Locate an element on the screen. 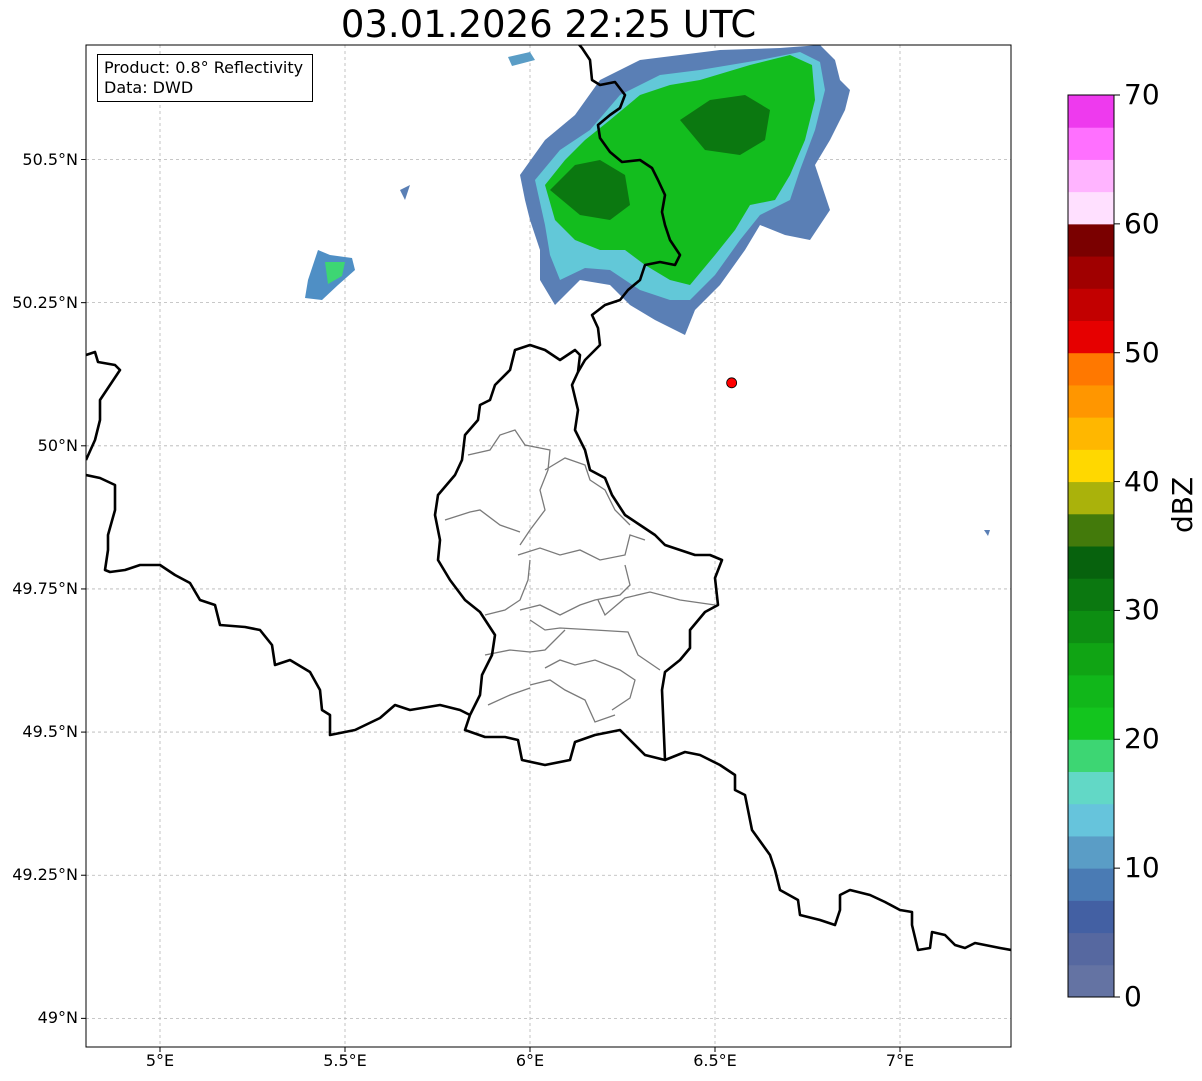 The width and height of the screenshot is (1202, 1081). echo-top is located at coordinates (521, 59).